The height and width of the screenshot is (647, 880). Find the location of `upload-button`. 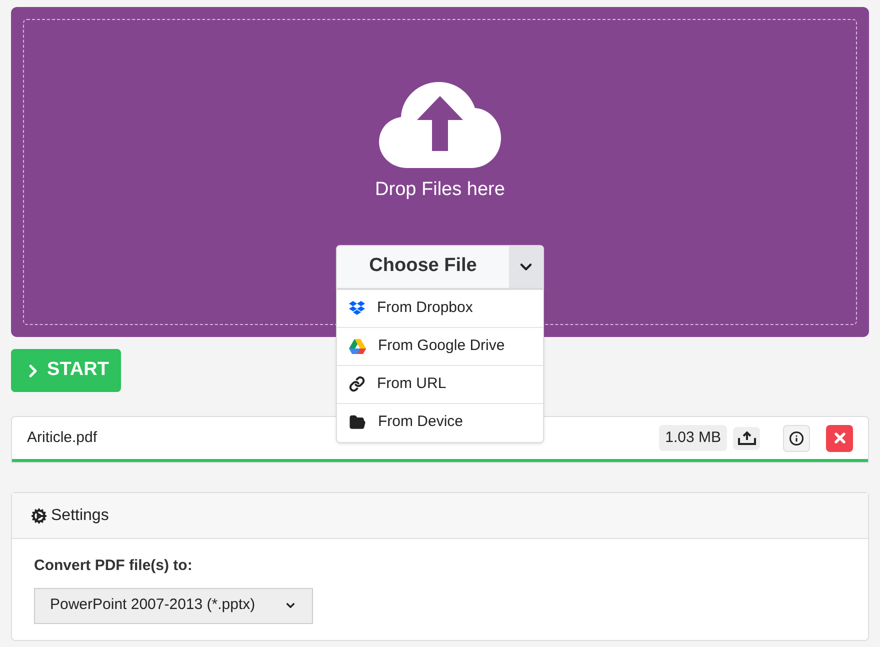

upload-button is located at coordinates (746, 438).